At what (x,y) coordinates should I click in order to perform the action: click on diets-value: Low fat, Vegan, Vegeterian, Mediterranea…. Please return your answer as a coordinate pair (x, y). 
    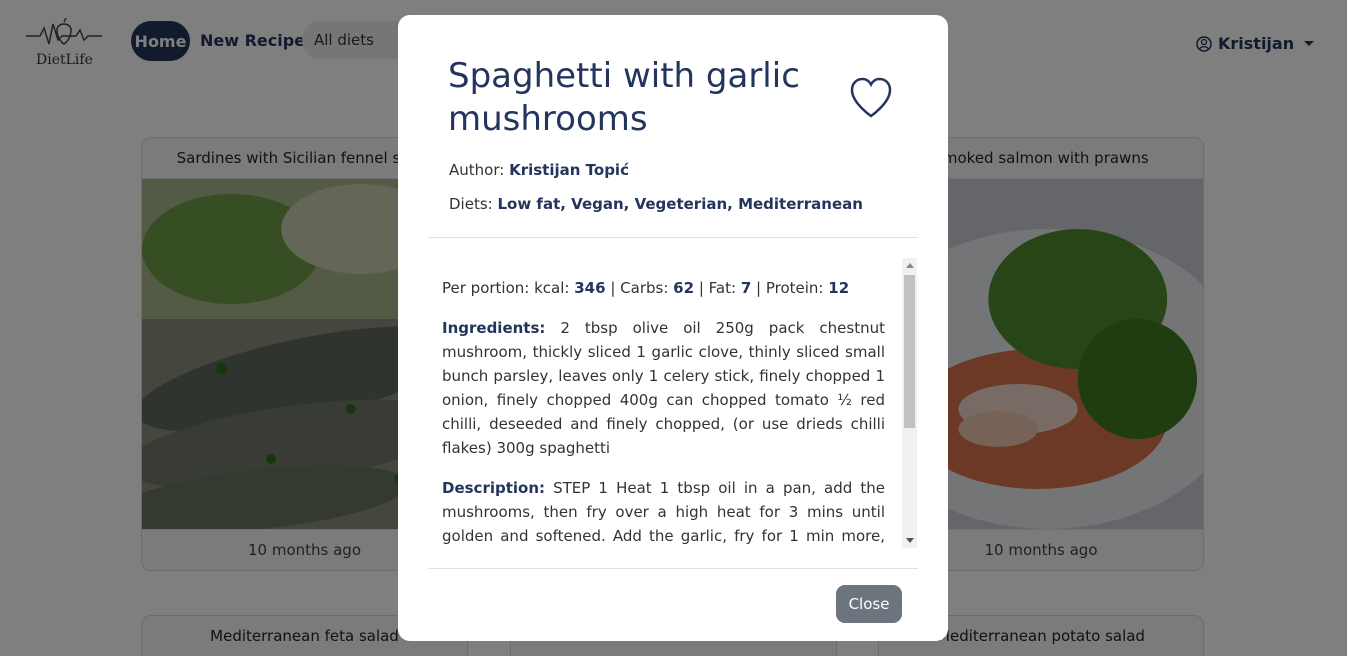
    Looking at the image, I should click on (680, 204).